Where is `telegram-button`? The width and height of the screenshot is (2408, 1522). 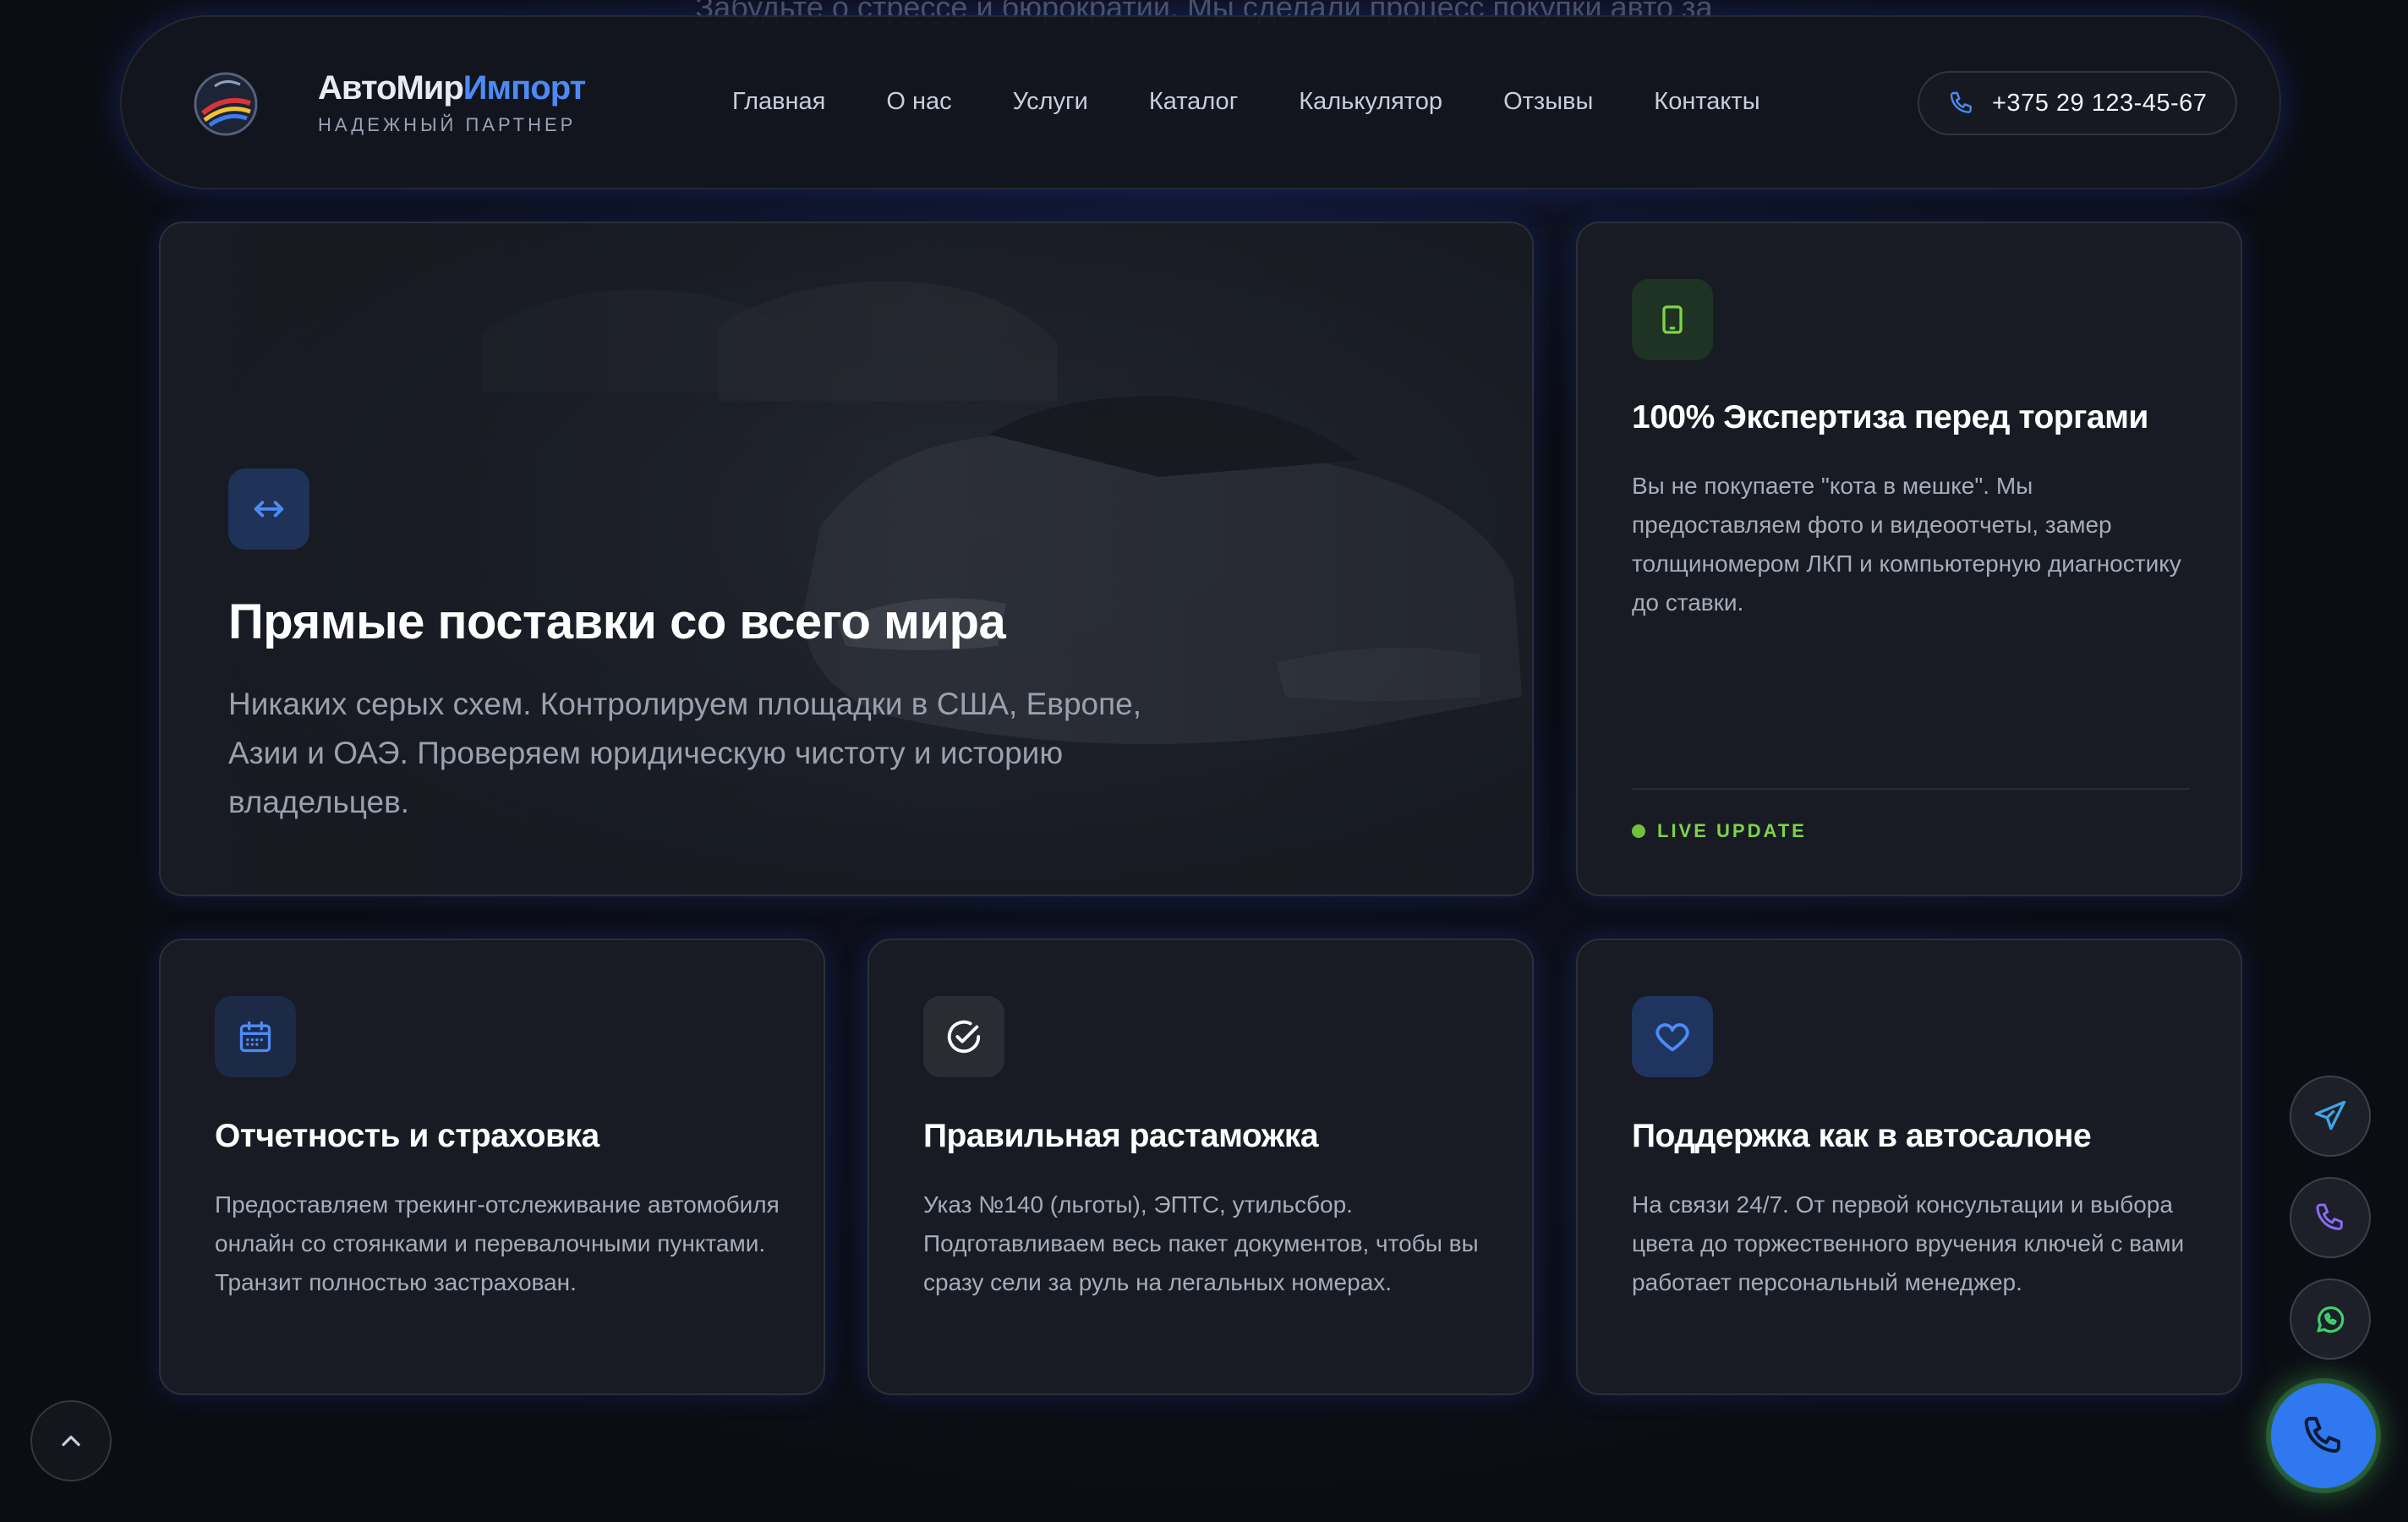 telegram-button is located at coordinates (2330, 1116).